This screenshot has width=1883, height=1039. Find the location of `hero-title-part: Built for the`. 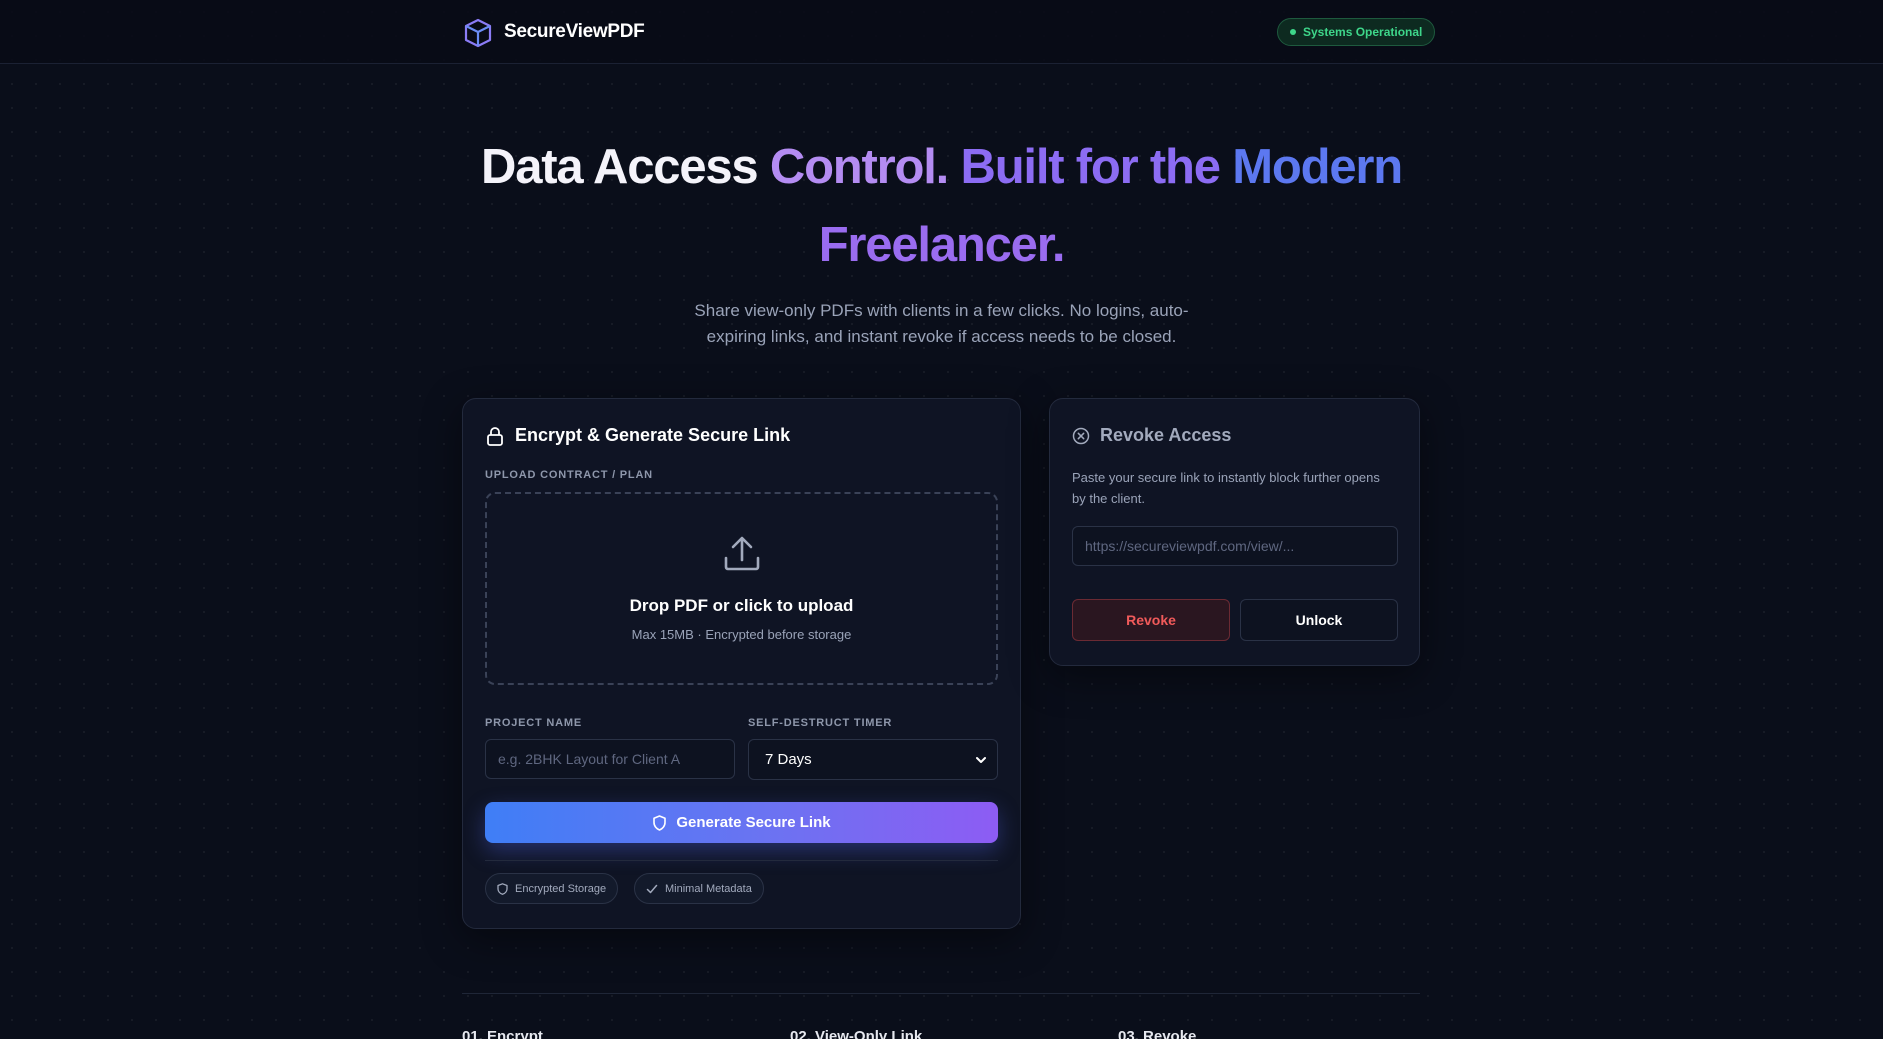

hero-title-part: Built for the is located at coordinates (1090, 167).